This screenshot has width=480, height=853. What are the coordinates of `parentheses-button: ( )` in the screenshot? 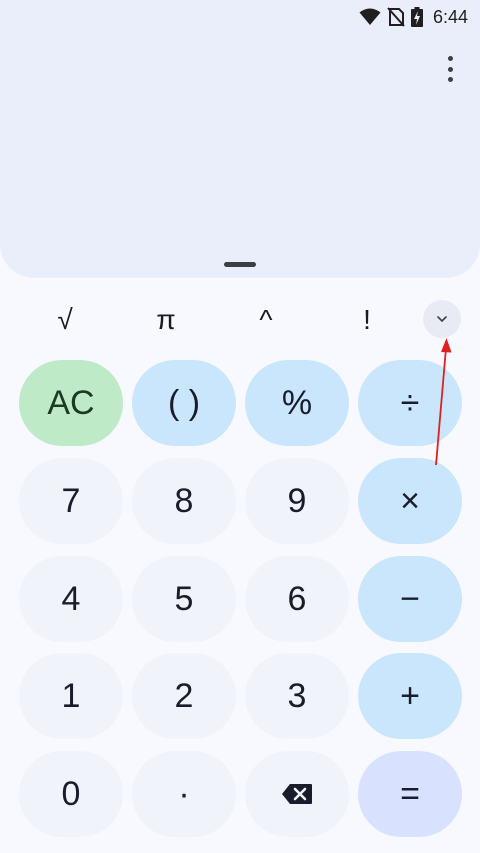 It's located at (184, 403).